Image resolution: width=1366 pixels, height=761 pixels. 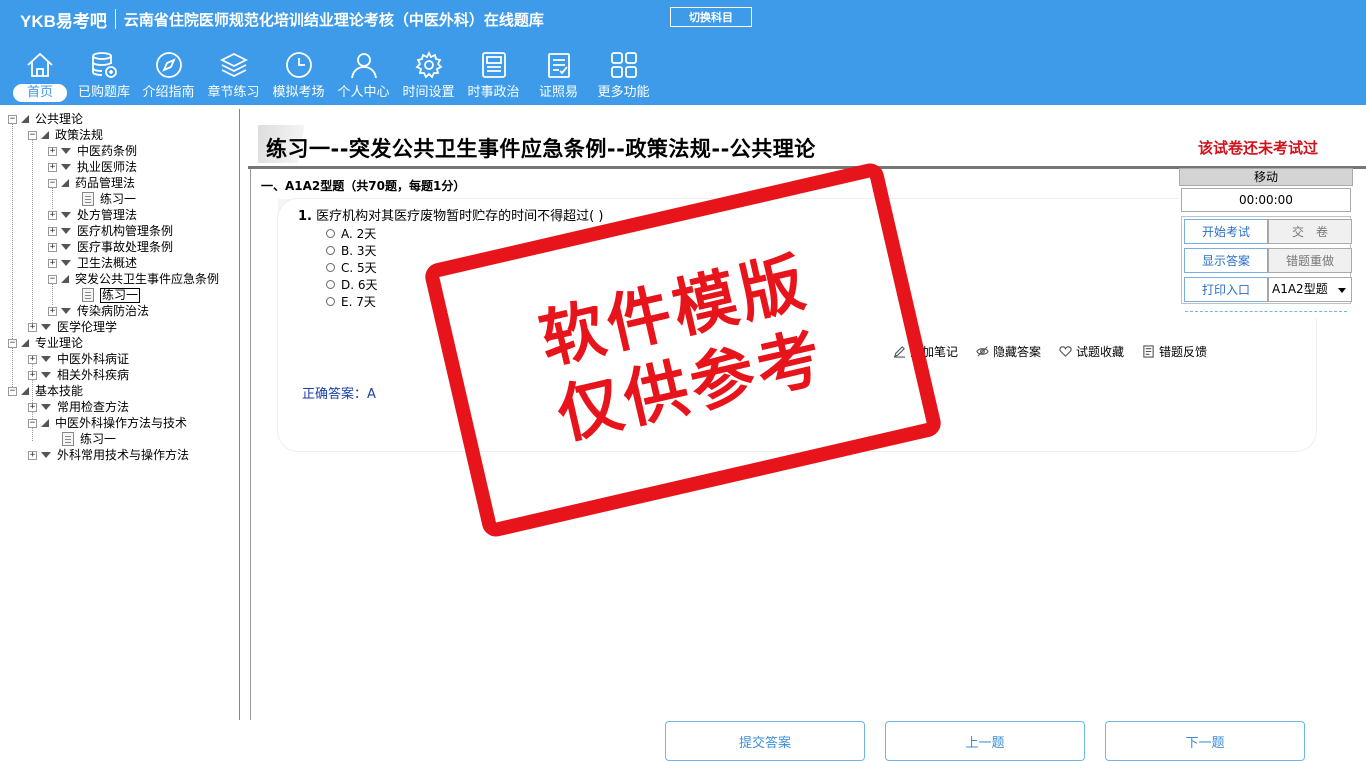 I want to click on nav-chapter: 章节练习, so click(x=233, y=77).